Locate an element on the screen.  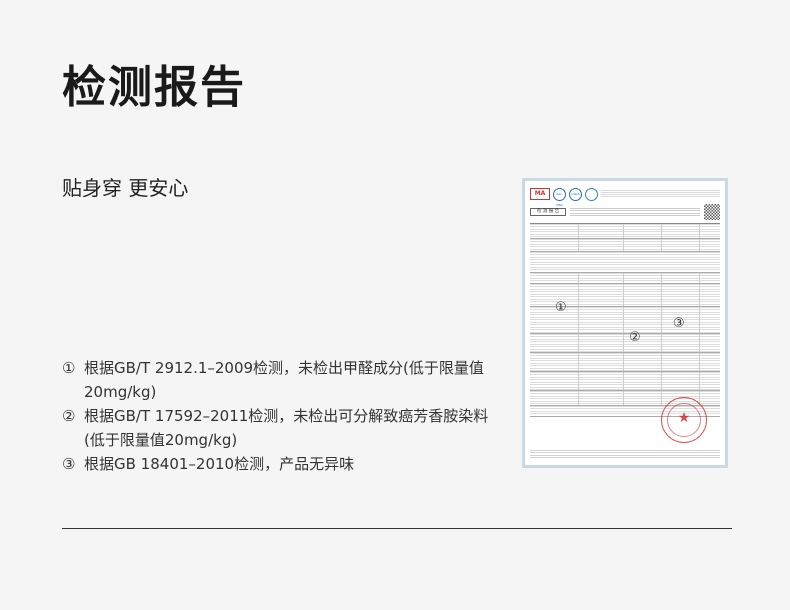
note-item: ③ 根据GB 18401–2010检测，产品无异味 is located at coordinates (277, 464).